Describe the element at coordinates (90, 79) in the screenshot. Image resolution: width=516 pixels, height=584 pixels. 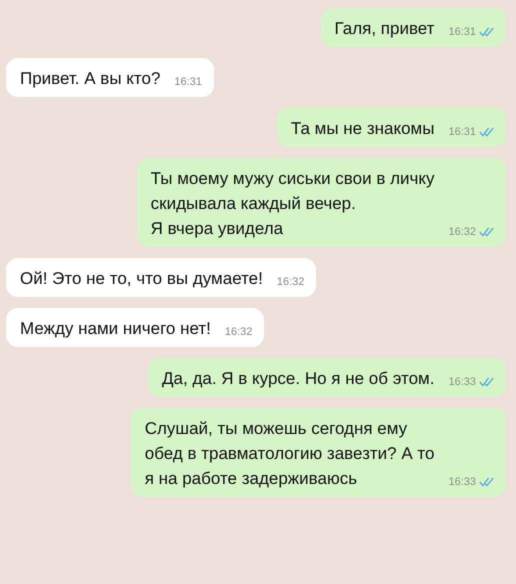
I see `message-text: Привет. А вы кто?` at that location.